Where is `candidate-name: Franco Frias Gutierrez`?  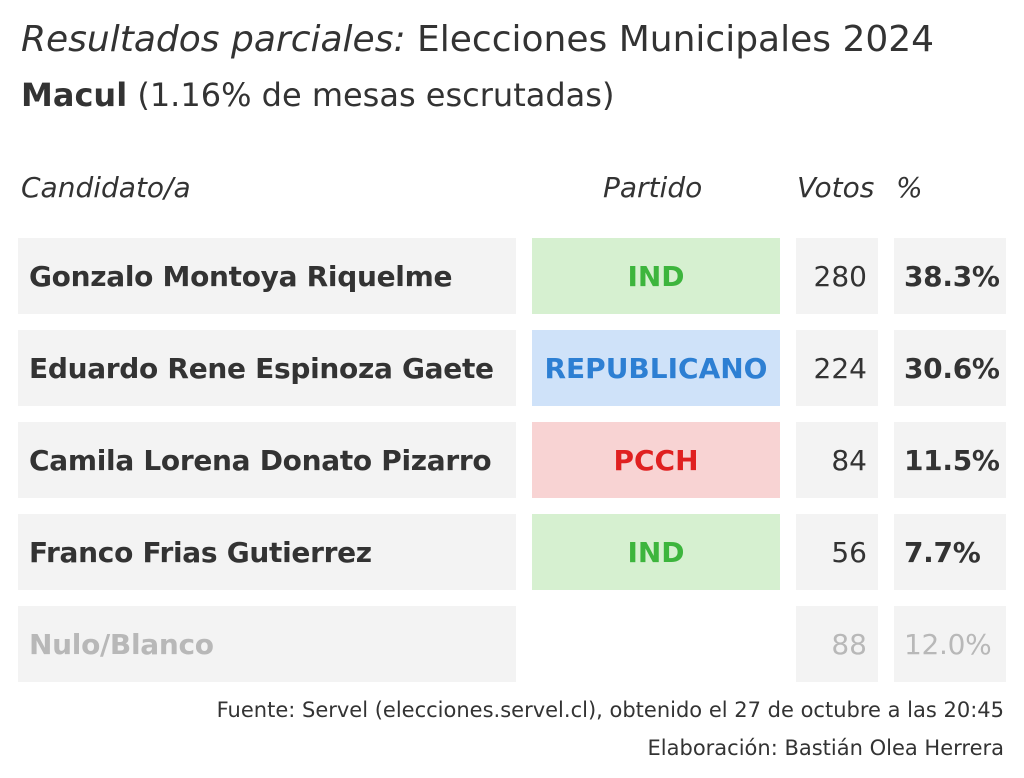 candidate-name: Franco Frias Gutierrez is located at coordinates (267, 552).